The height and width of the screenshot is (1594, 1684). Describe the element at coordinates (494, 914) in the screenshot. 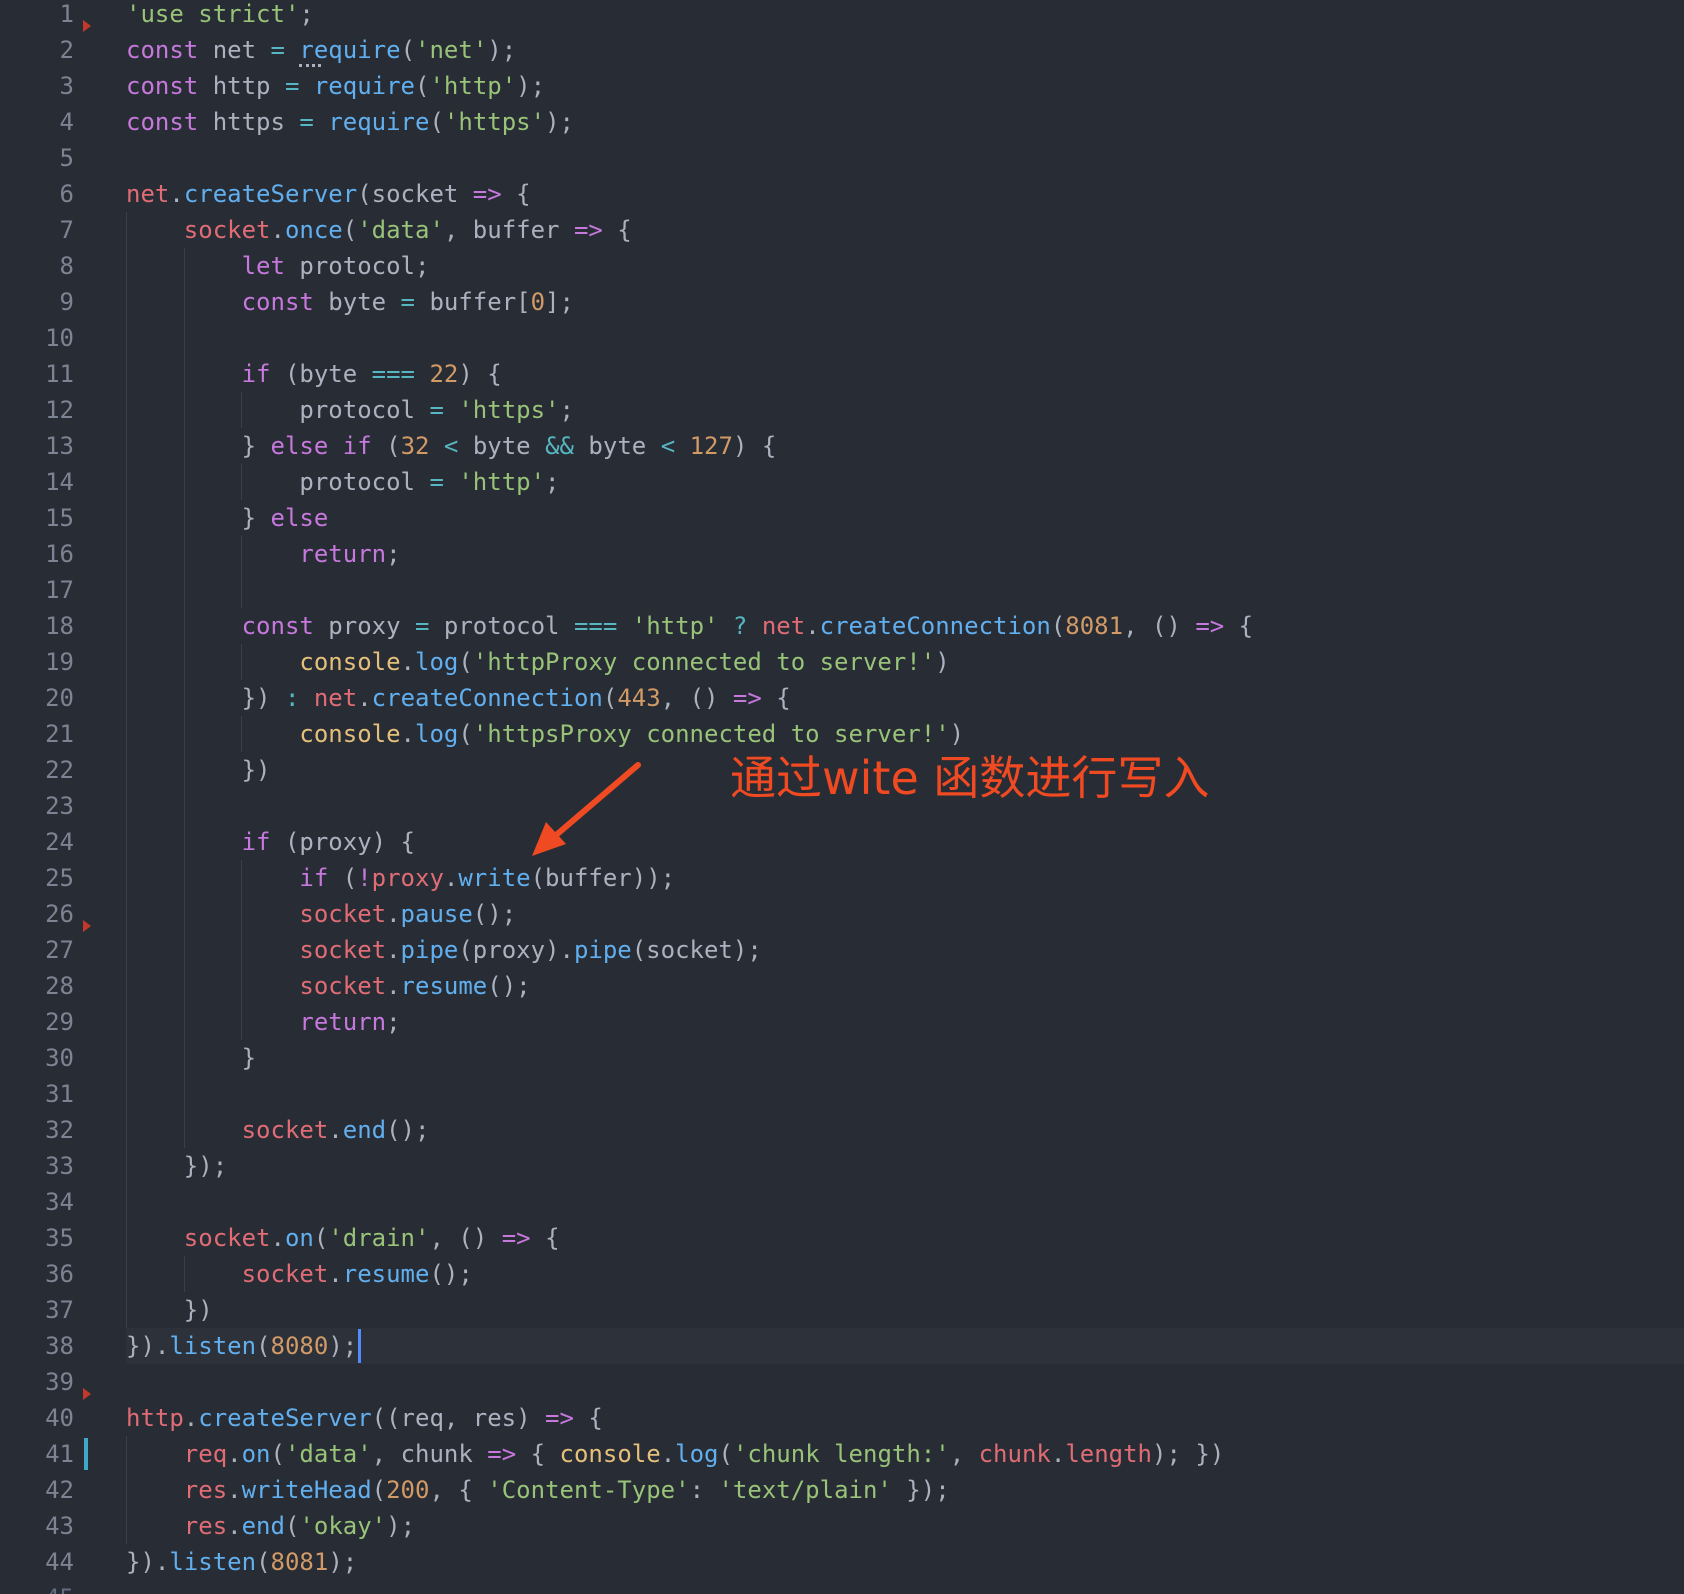

I see `code-token: ();` at that location.